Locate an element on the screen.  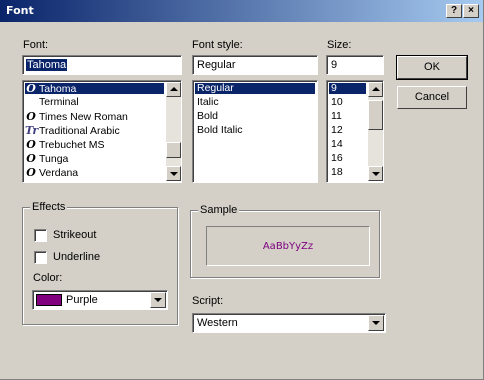
strikeout-label: Strikeout is located at coordinates (74, 235).